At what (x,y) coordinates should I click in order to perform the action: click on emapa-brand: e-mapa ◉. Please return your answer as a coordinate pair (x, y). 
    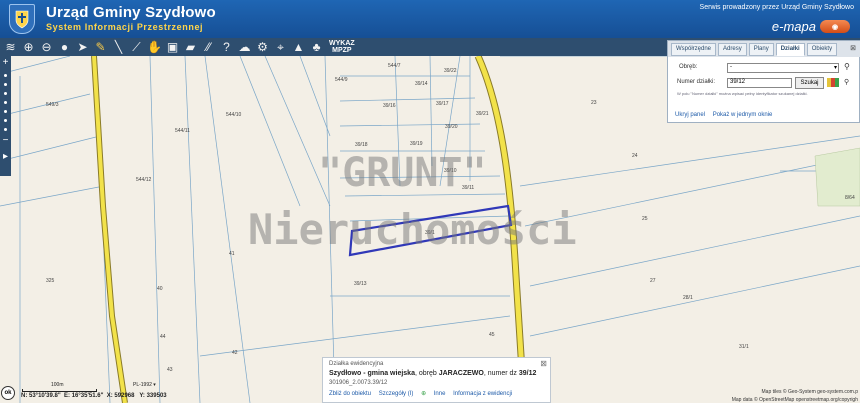
    Looking at the image, I should click on (811, 26).